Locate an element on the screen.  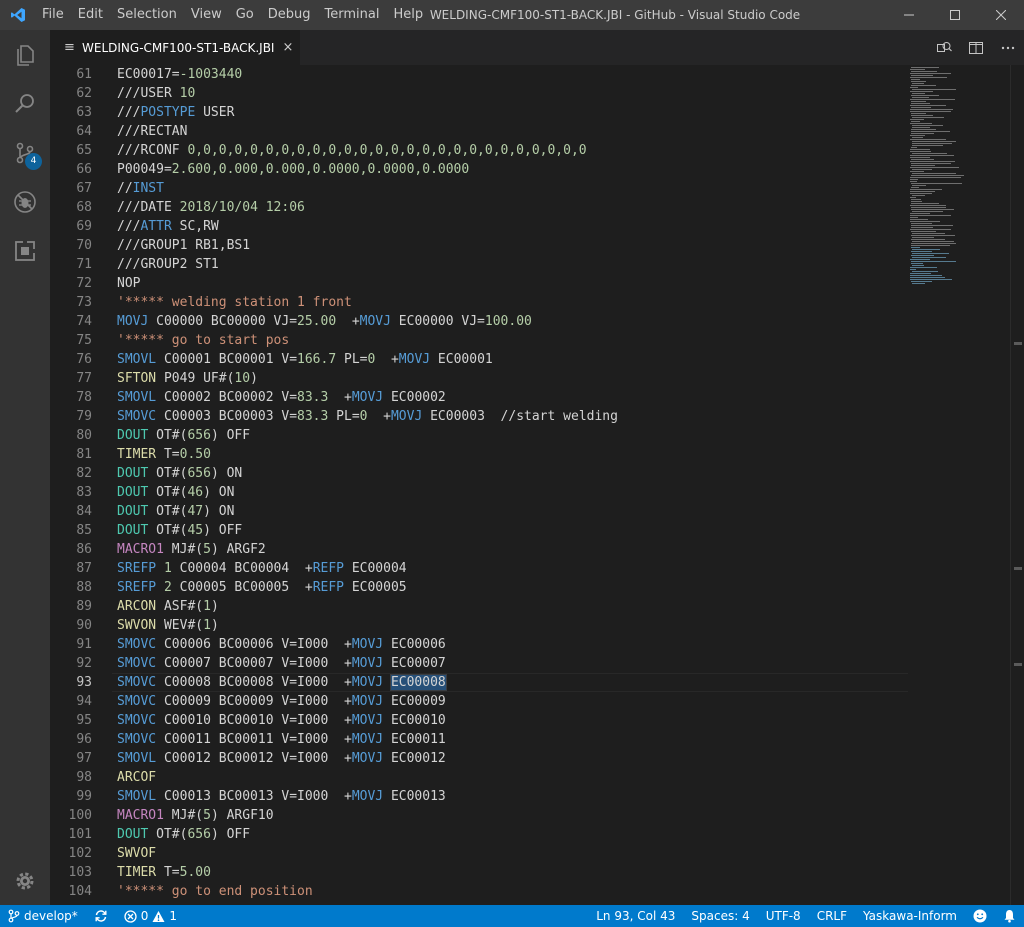
split-editor-button is located at coordinates (976, 47).